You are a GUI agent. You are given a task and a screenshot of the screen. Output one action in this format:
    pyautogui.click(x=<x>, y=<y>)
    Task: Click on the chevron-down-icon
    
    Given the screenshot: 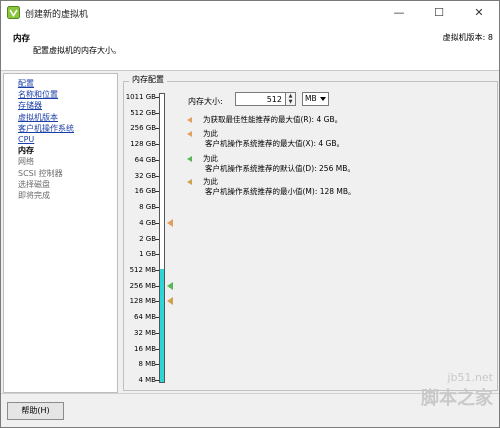 What is the action you would take?
    pyautogui.click(x=323, y=99)
    